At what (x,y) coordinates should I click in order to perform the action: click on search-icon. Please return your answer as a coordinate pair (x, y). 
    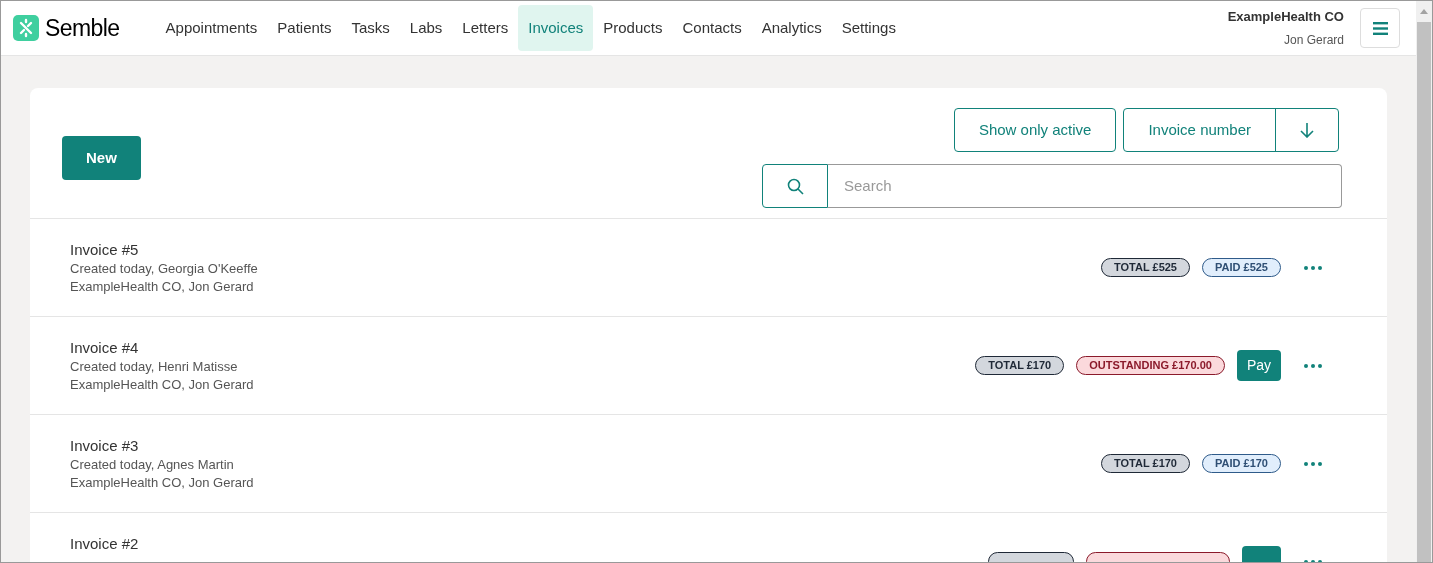
    Looking at the image, I should click on (795, 186).